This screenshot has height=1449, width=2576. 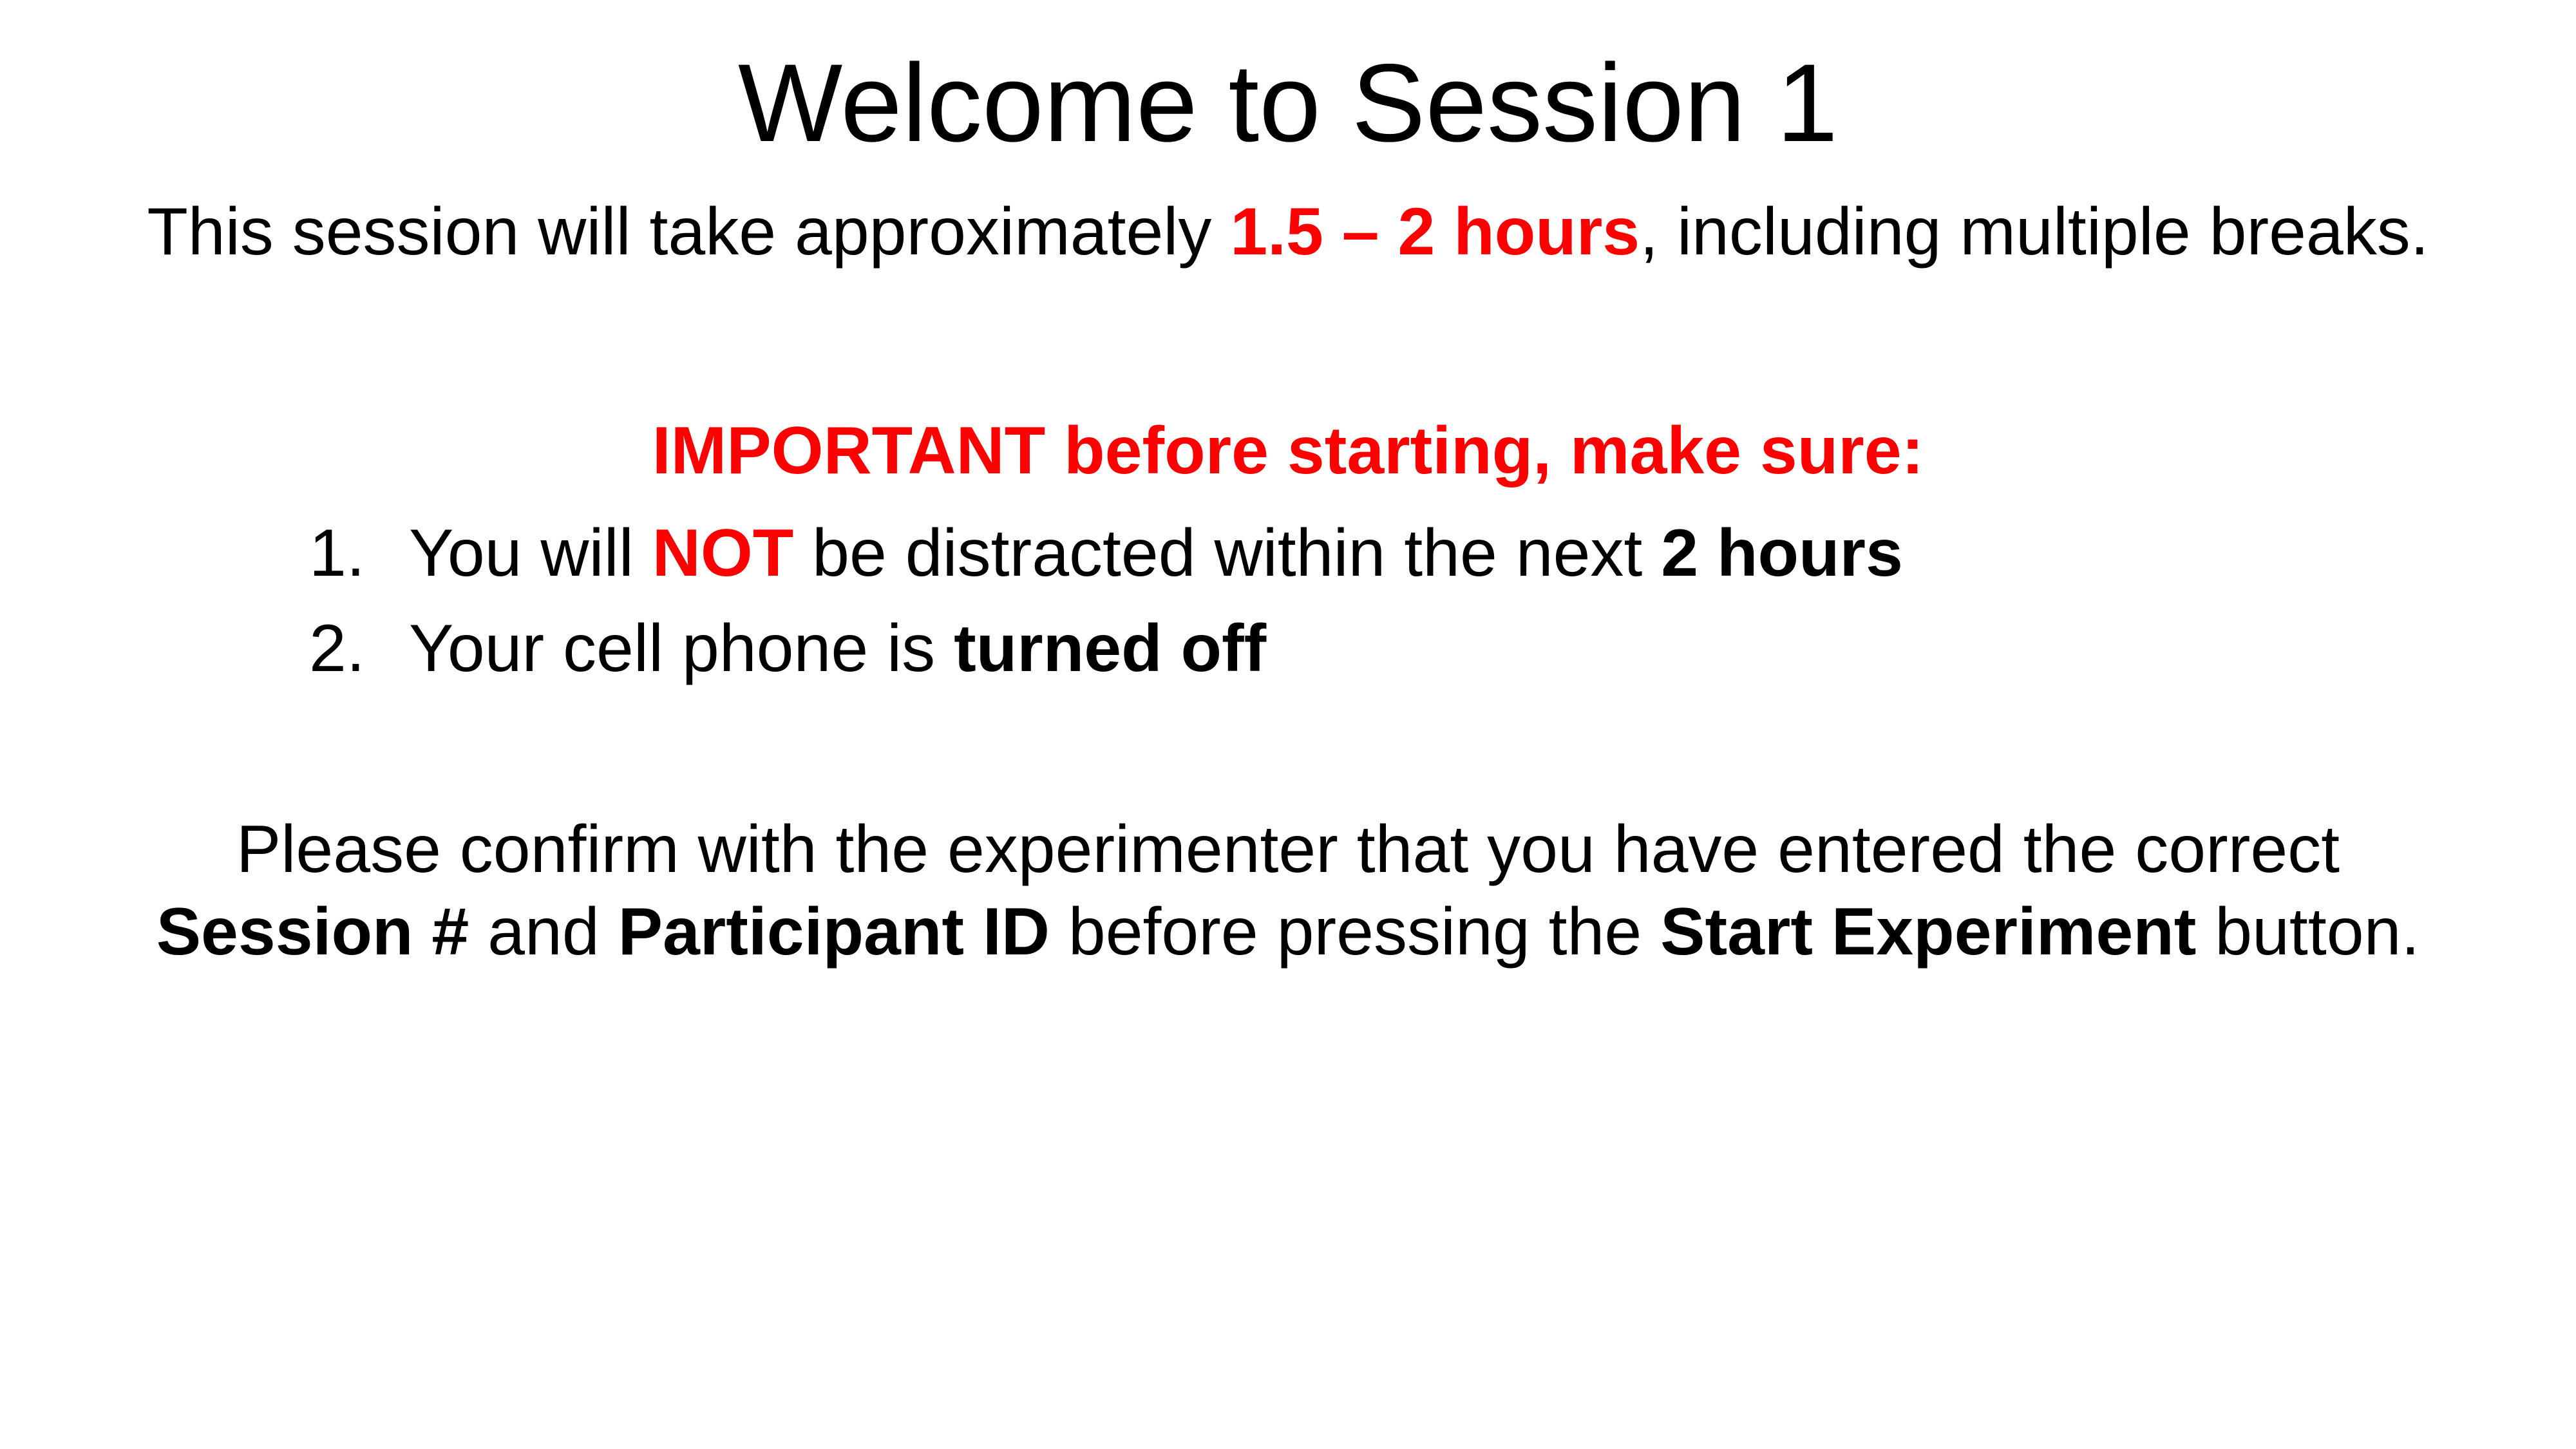 What do you see at coordinates (689, 232) in the screenshot?
I see `duration-prefix: This session will take approximately` at bounding box center [689, 232].